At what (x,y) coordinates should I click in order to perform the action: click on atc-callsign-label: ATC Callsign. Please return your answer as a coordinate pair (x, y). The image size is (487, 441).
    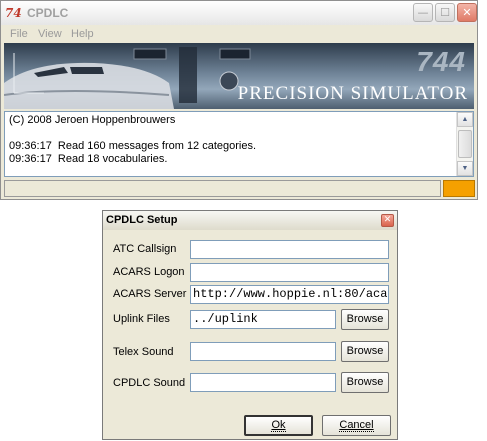
    Looking at the image, I should click on (145, 249).